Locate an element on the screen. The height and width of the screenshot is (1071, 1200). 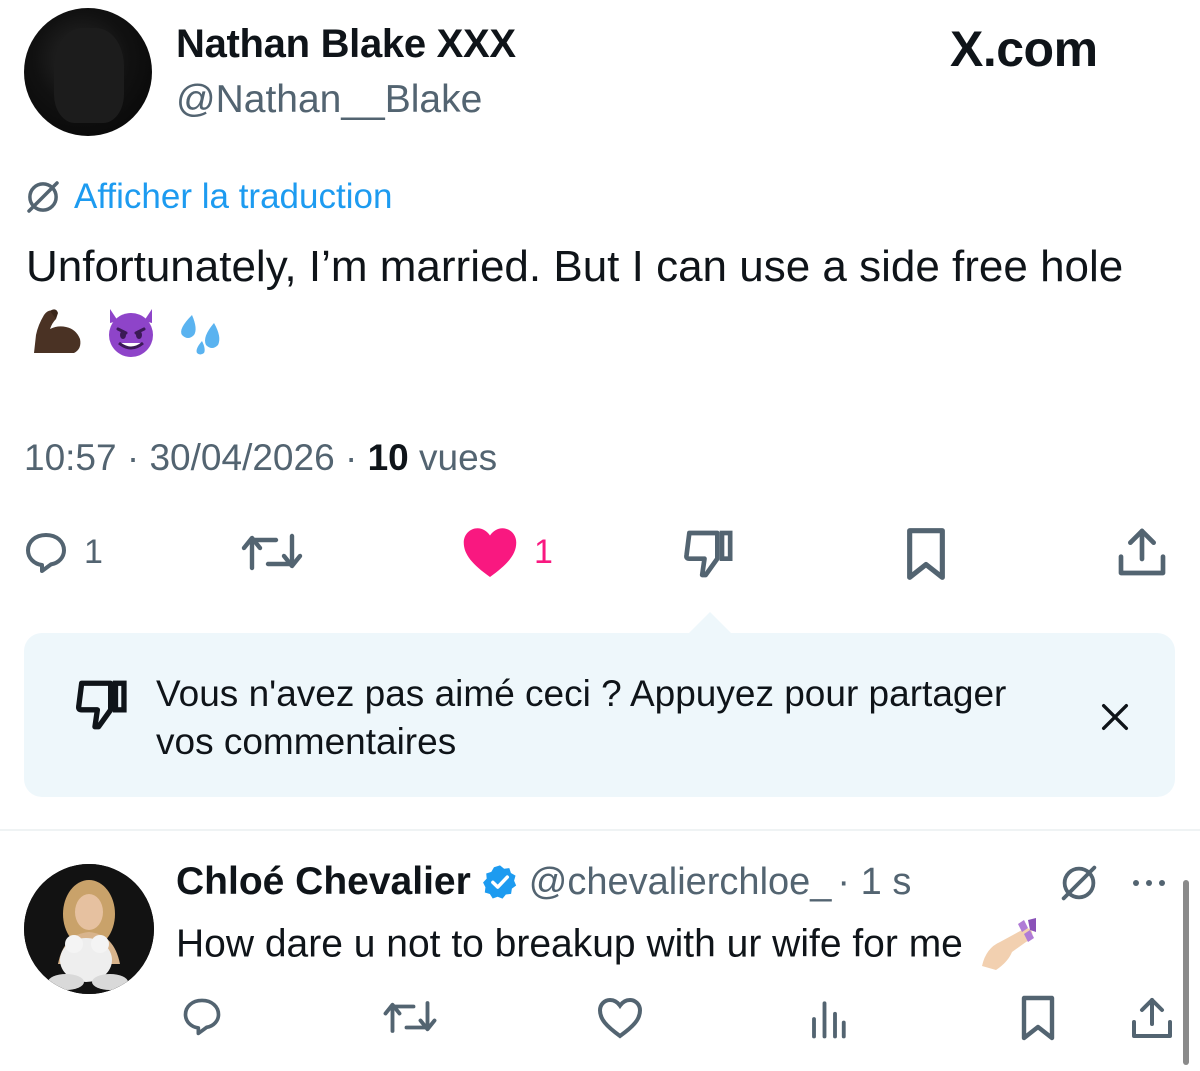
divider is located at coordinates (600, 830).